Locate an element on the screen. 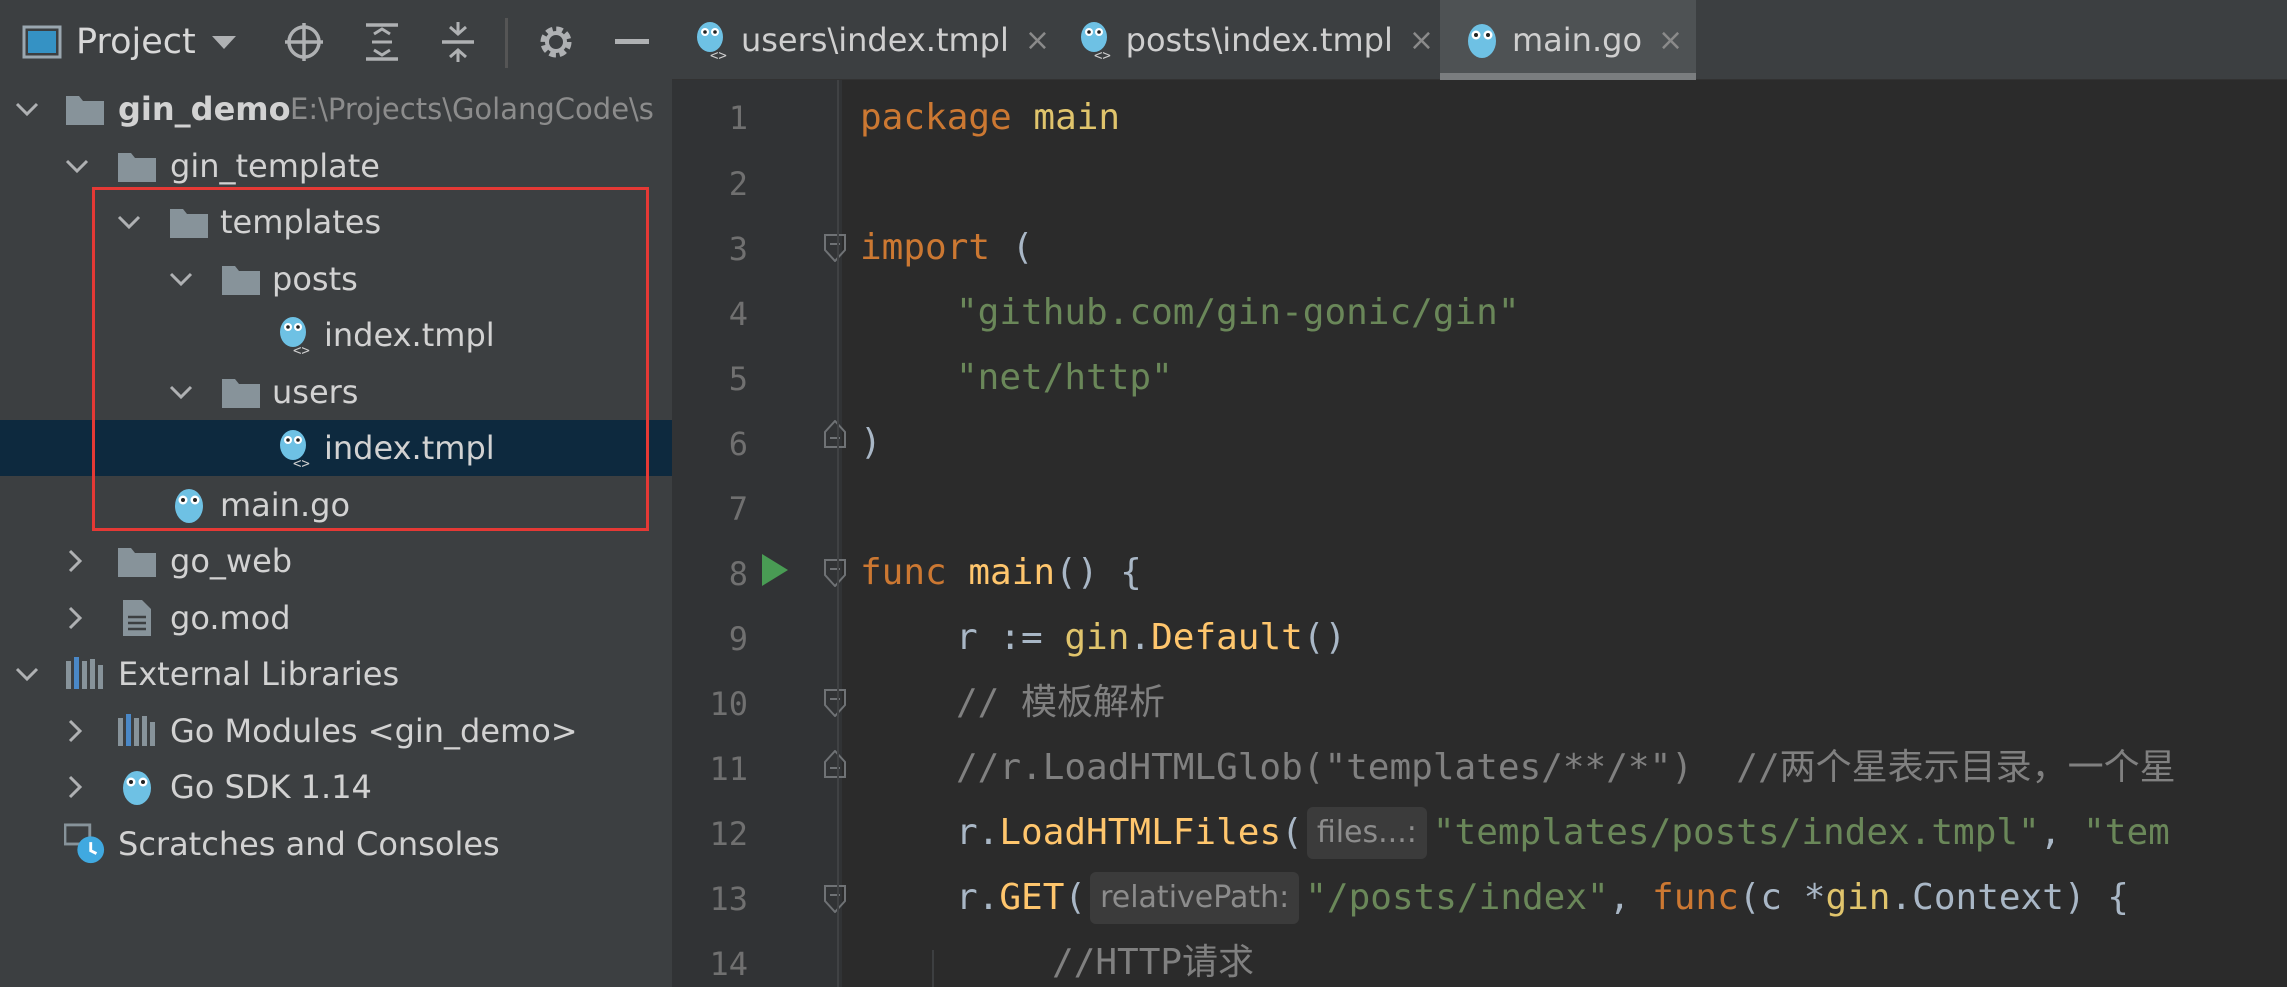 Image resolution: width=2287 pixels, height=987 pixels. tree-node-go-web: go_web is located at coordinates (336, 561).